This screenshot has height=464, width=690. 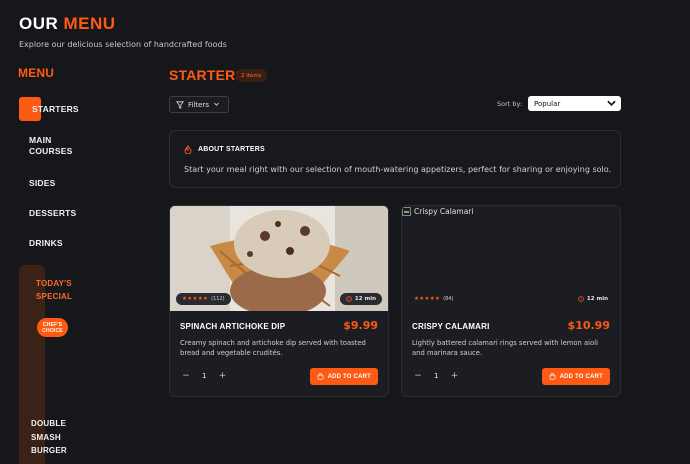 I want to click on item-name: CRISPY CALAMARI, so click(x=451, y=326).